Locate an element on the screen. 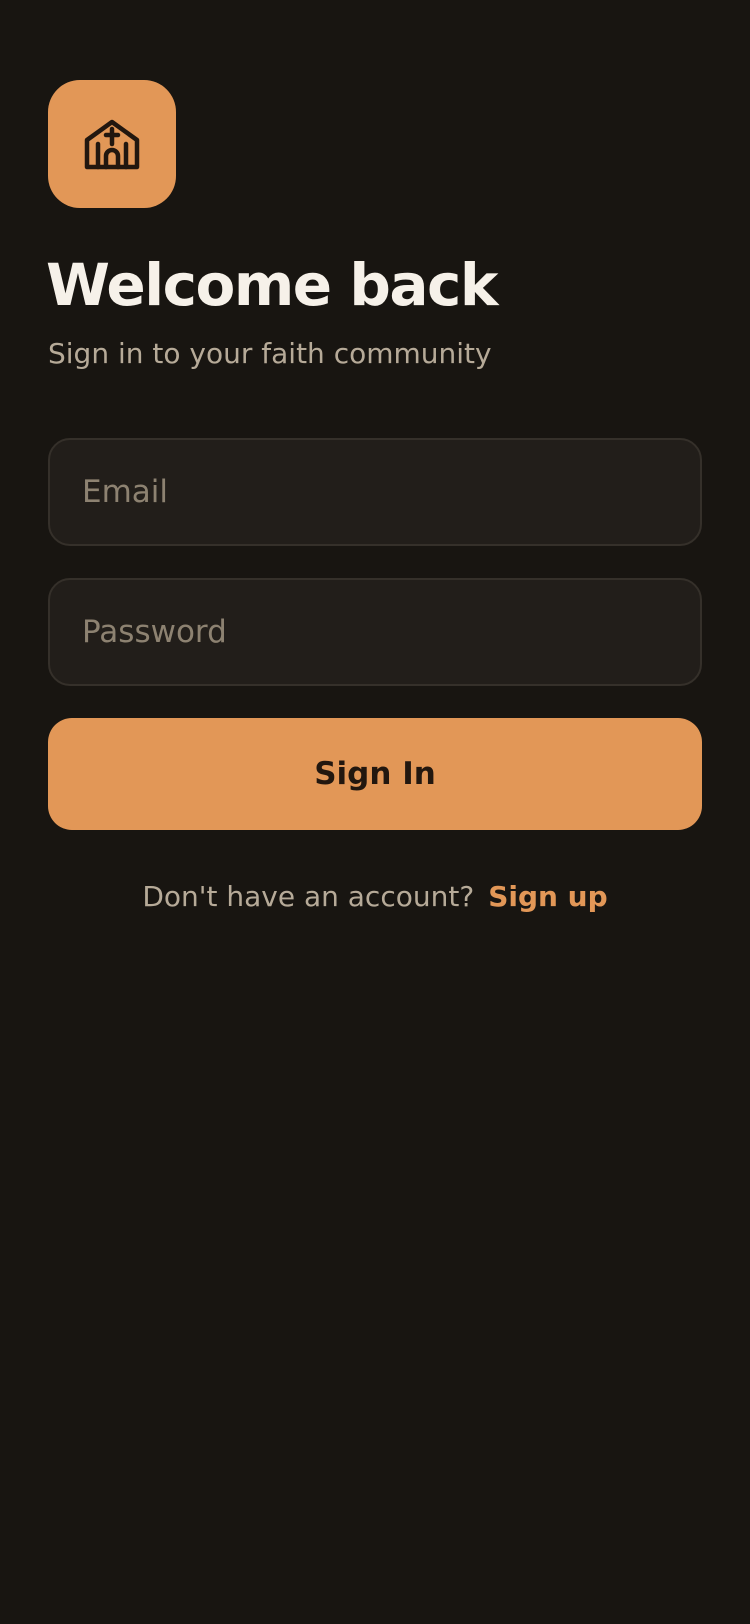 The image size is (750, 1624). church-icon is located at coordinates (112, 144).